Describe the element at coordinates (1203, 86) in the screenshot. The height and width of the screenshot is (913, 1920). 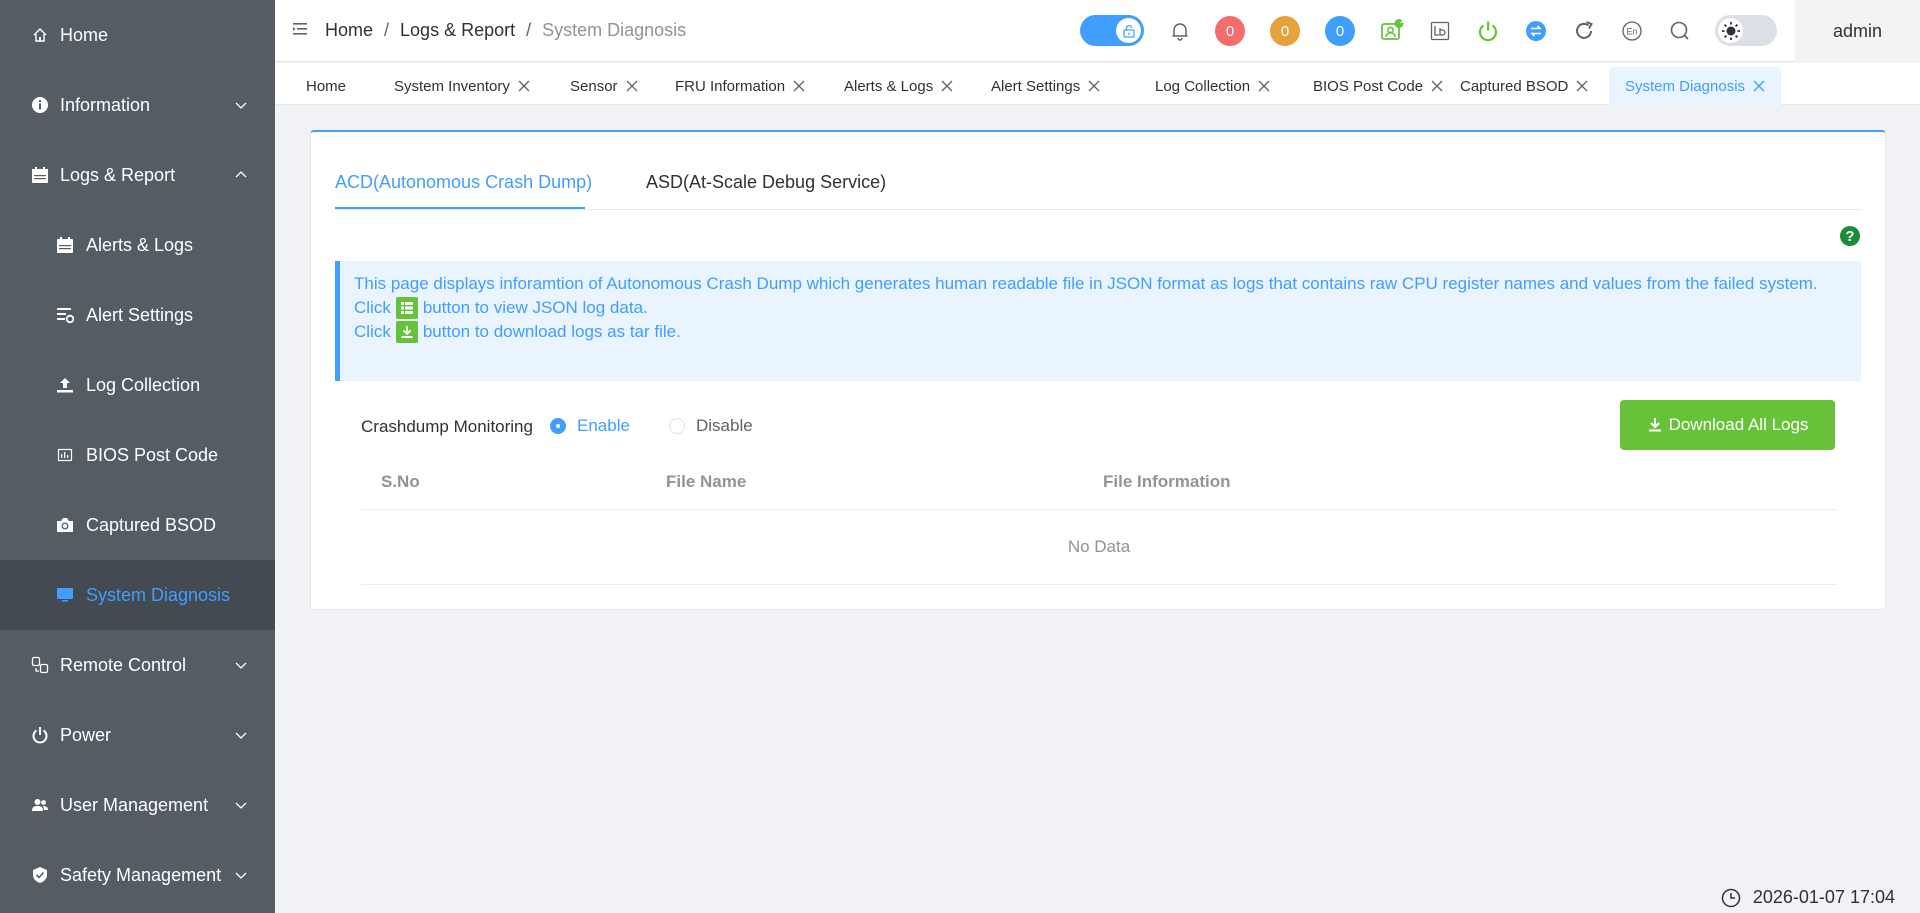
I see `tab-label: Log Collection` at that location.